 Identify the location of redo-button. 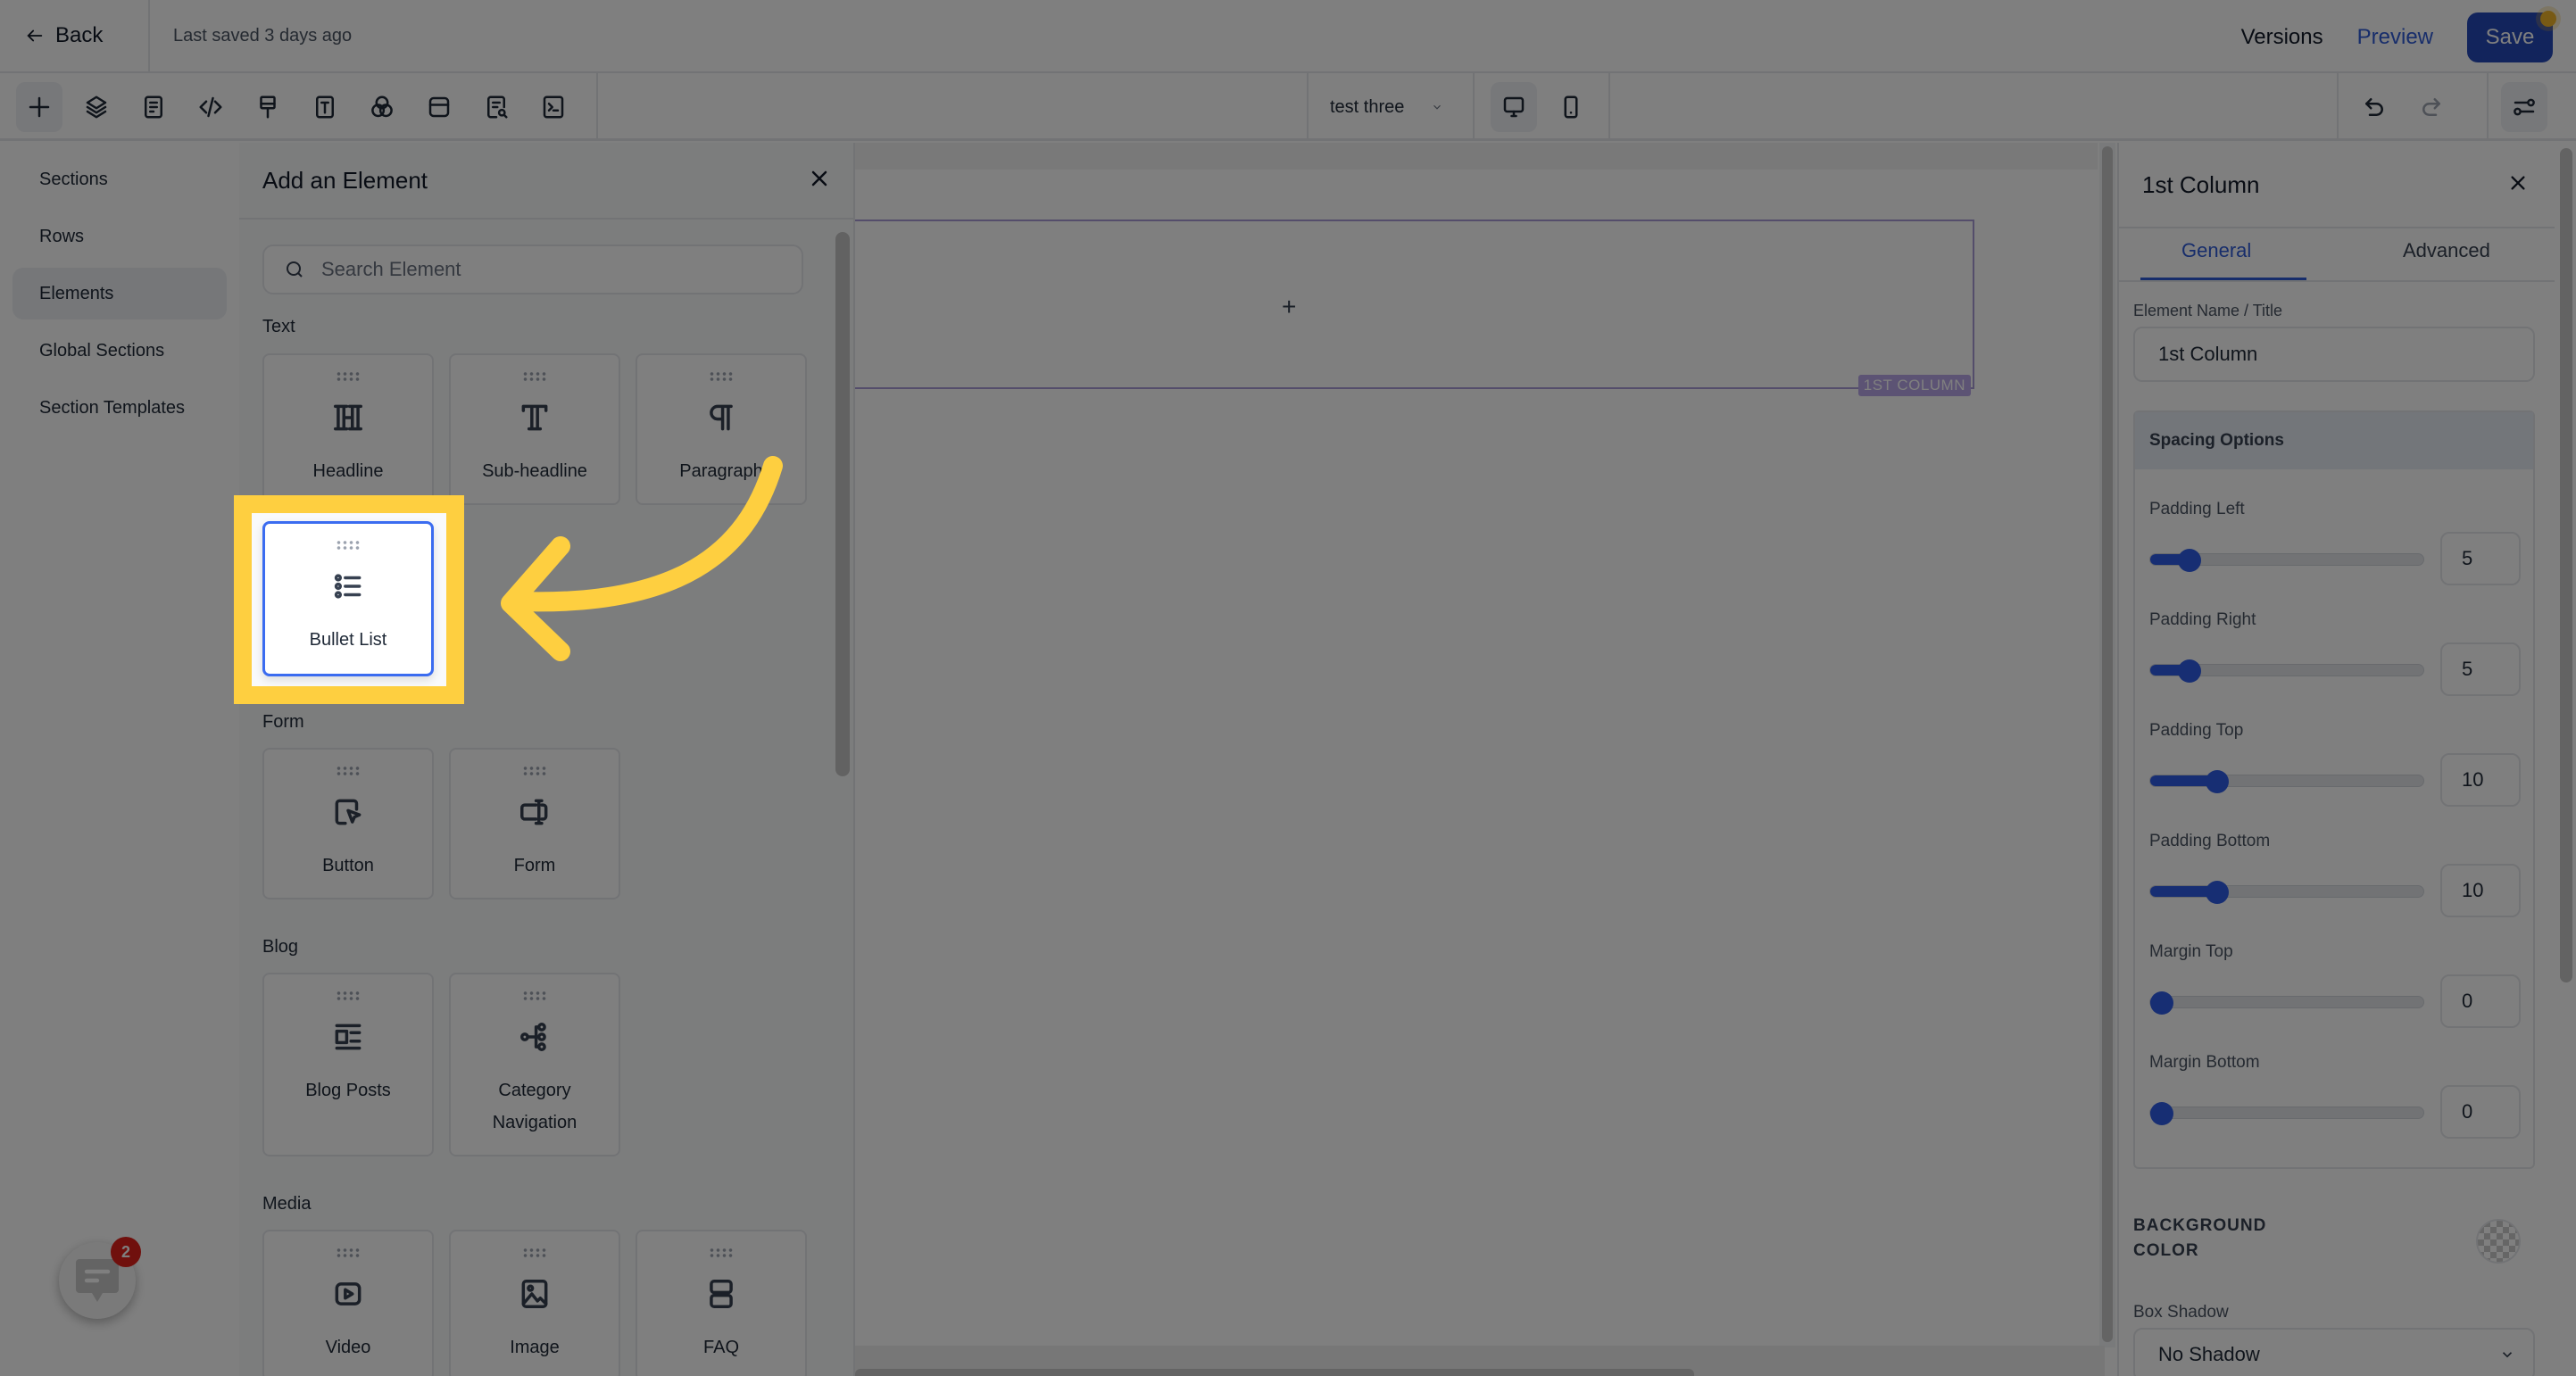
(2432, 107).